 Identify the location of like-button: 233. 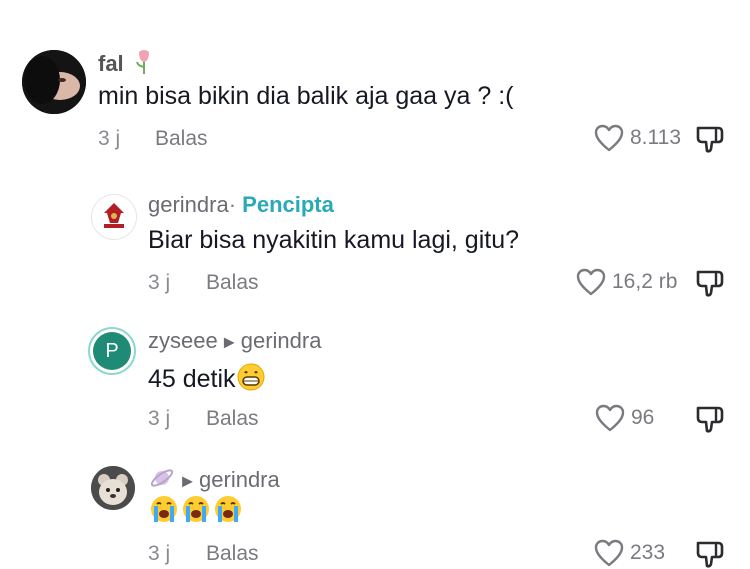
(629, 553).